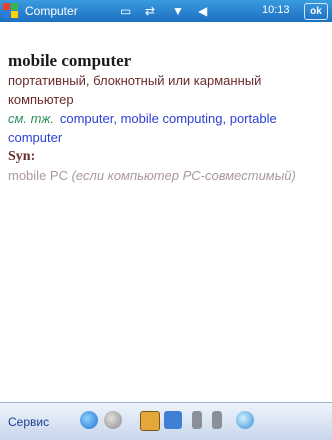 This screenshot has height=440, width=332. I want to click on globe-icon, so click(173, 420).